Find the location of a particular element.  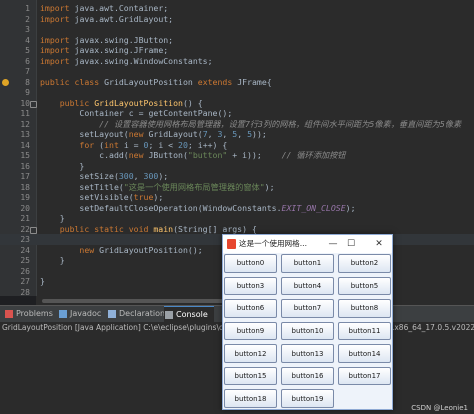

code-text: setLayout(new GridLayout(7, 3, 5, 5)); is located at coordinates (153, 134).